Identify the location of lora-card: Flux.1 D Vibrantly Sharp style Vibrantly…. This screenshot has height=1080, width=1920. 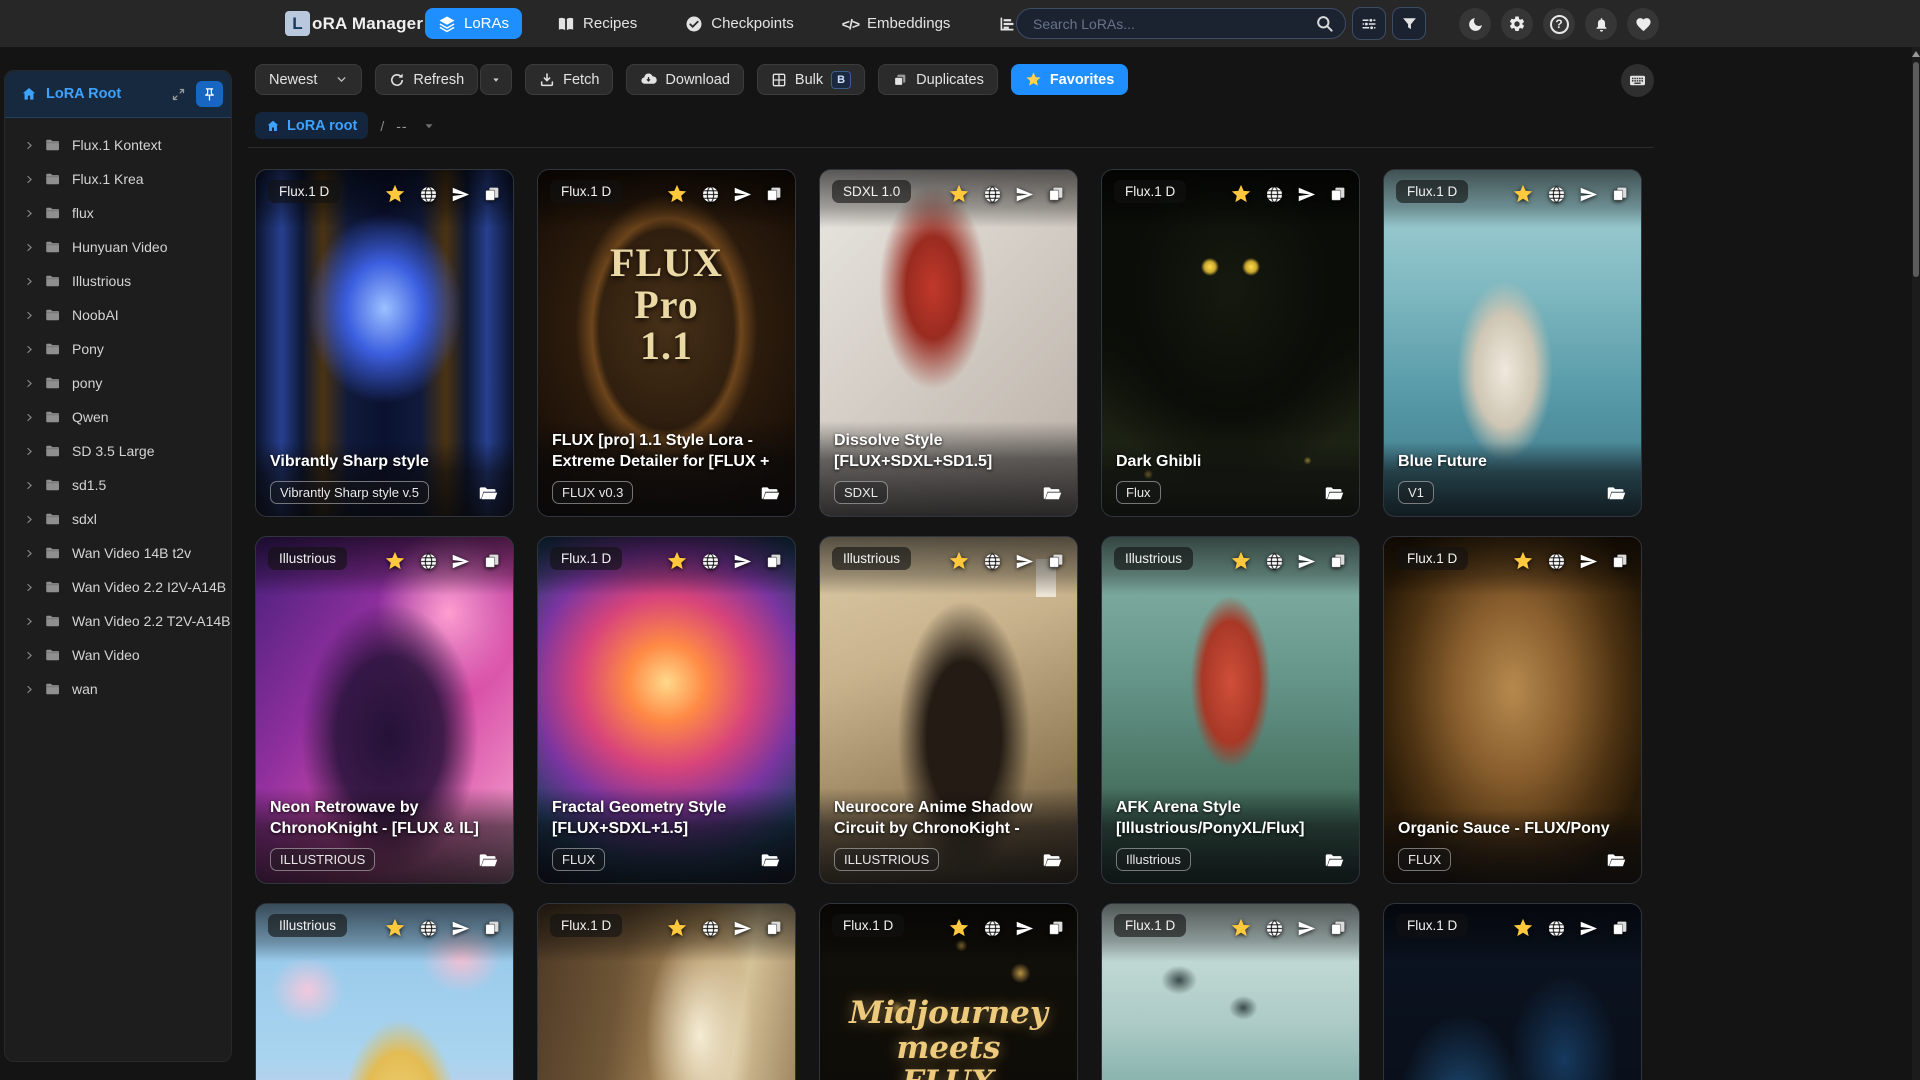
(384, 343).